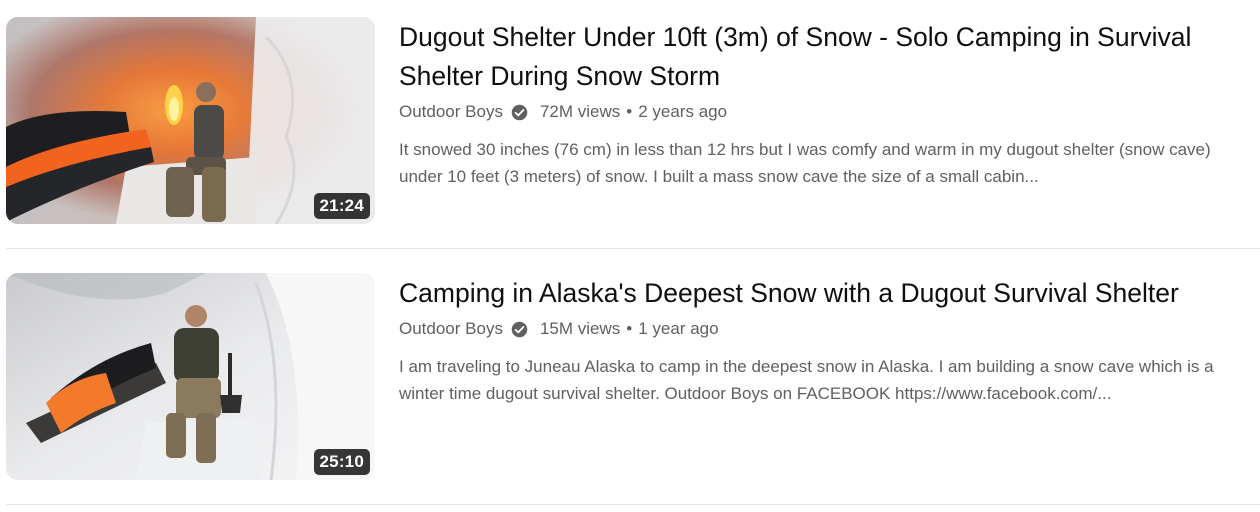 This screenshot has height=512, width=1260. I want to click on view-count: 15M views, so click(580, 328).